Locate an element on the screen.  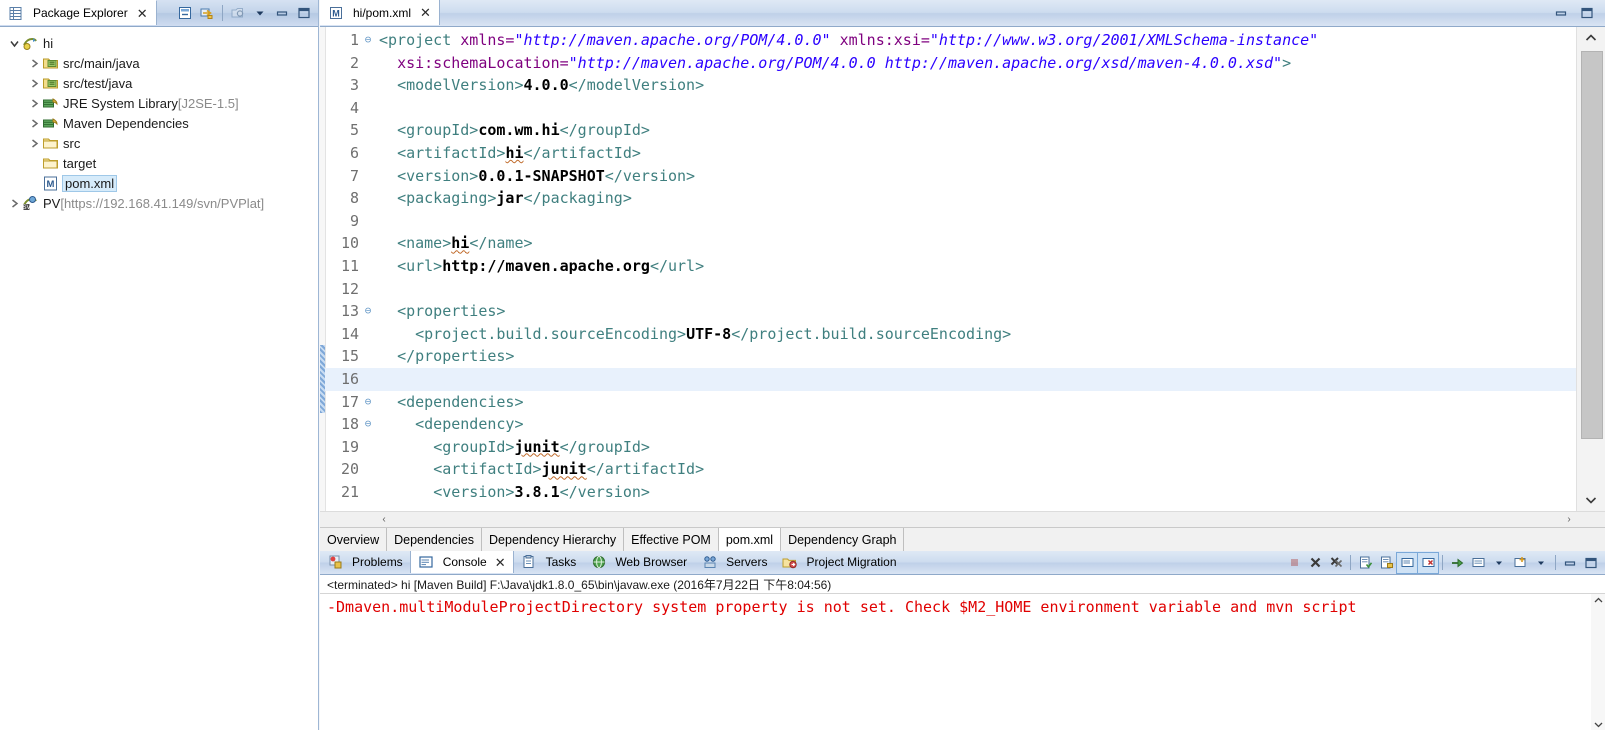
code-line: 16 is located at coordinates (951, 379).